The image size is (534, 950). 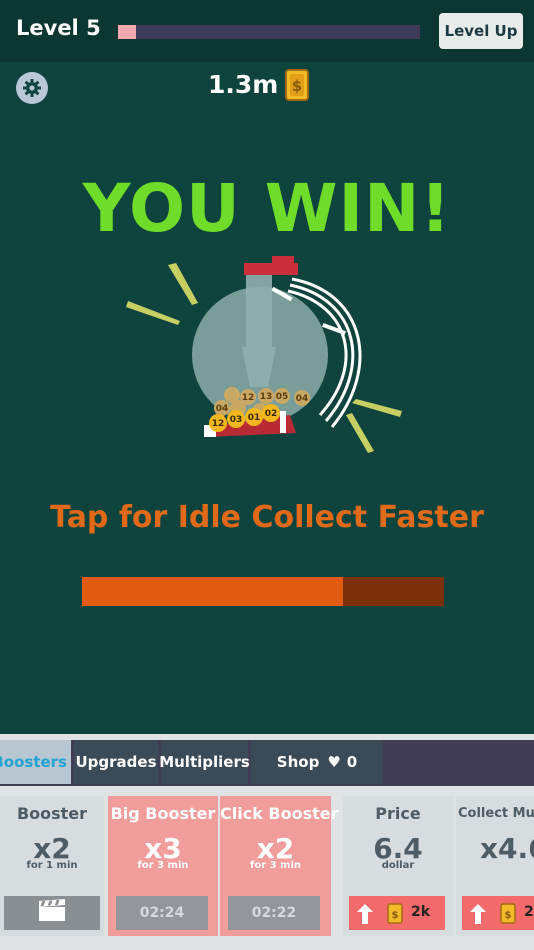 I want to click on level-progress-fill, so click(x=127, y=32).